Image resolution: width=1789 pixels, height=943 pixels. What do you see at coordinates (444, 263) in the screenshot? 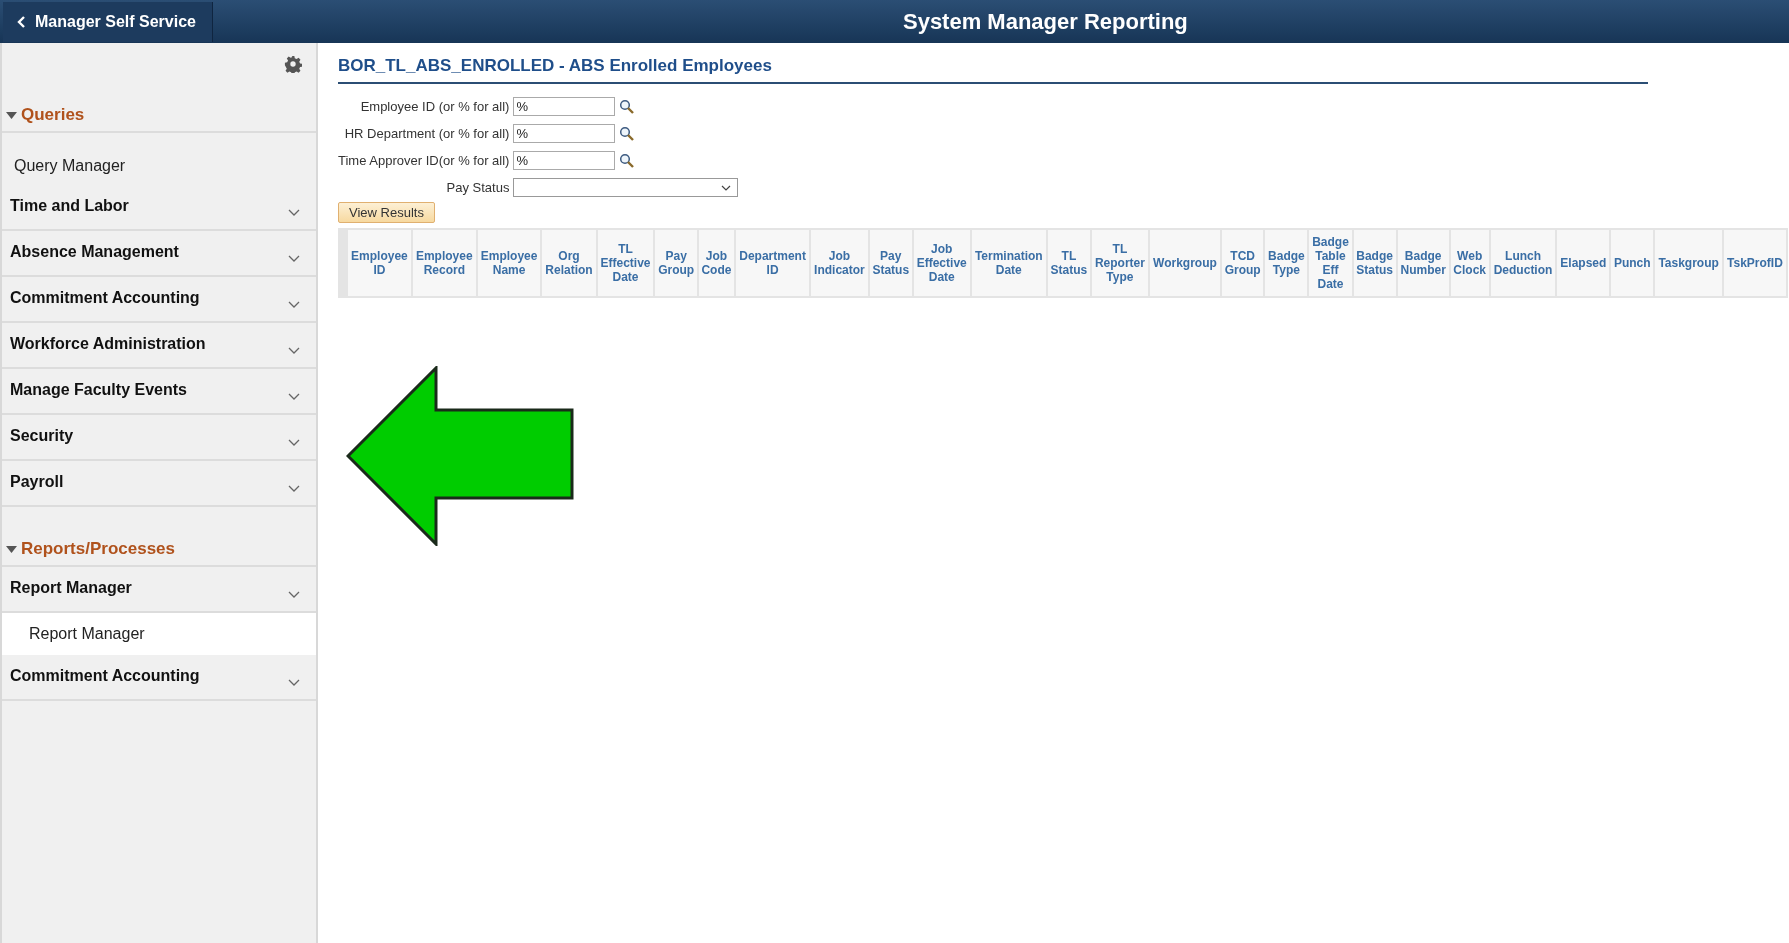
I see `column-header: Employee Record` at bounding box center [444, 263].